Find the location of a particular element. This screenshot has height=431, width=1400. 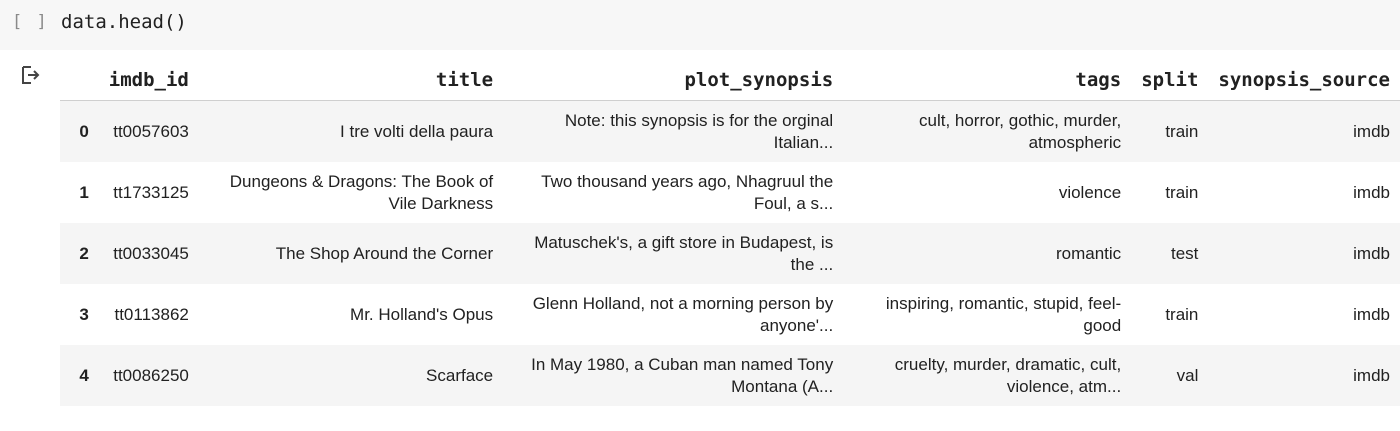

cell-tags: violence is located at coordinates (1090, 192).